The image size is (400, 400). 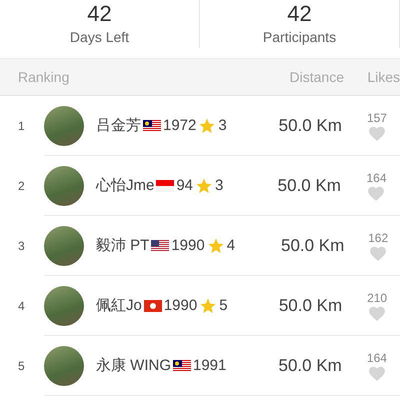 I want to click on star-count: 5, so click(x=223, y=305).